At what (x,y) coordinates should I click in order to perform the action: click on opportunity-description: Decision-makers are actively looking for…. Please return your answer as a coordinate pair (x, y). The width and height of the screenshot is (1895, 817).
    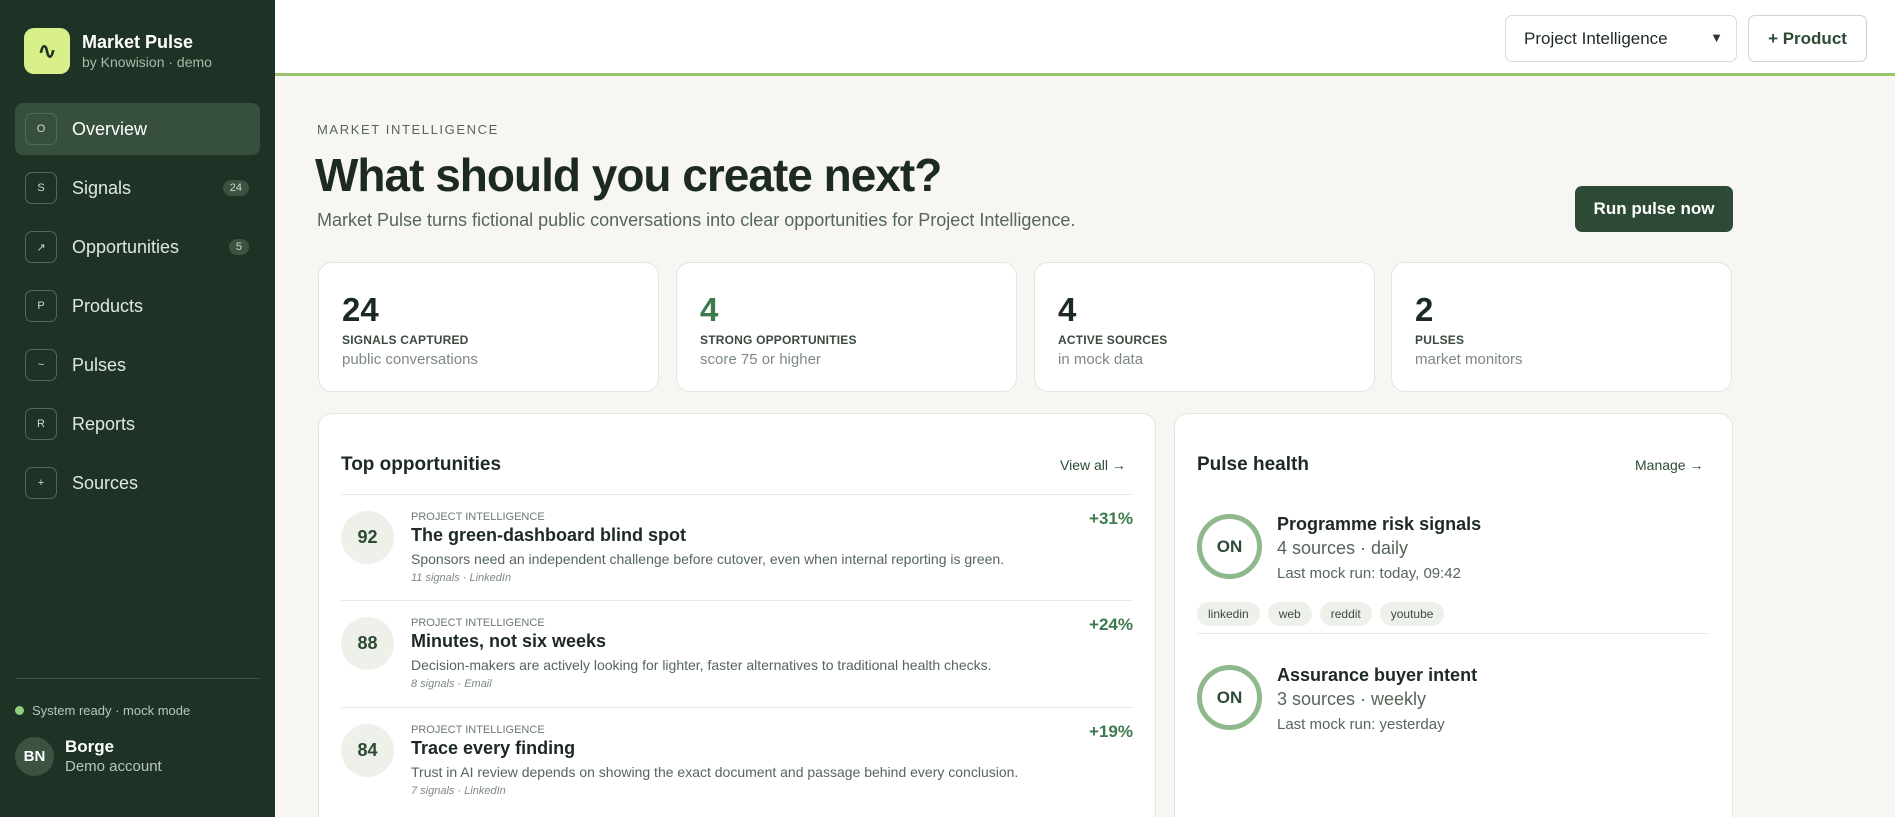
    Looking at the image, I should click on (701, 665).